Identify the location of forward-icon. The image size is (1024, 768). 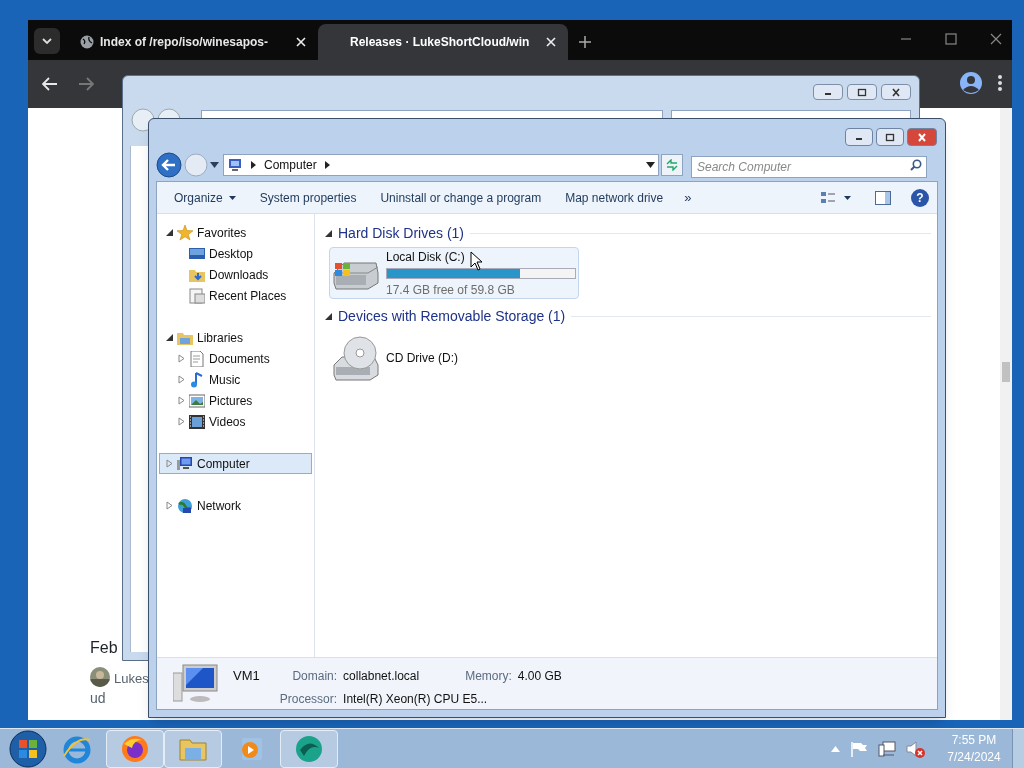
(86, 84).